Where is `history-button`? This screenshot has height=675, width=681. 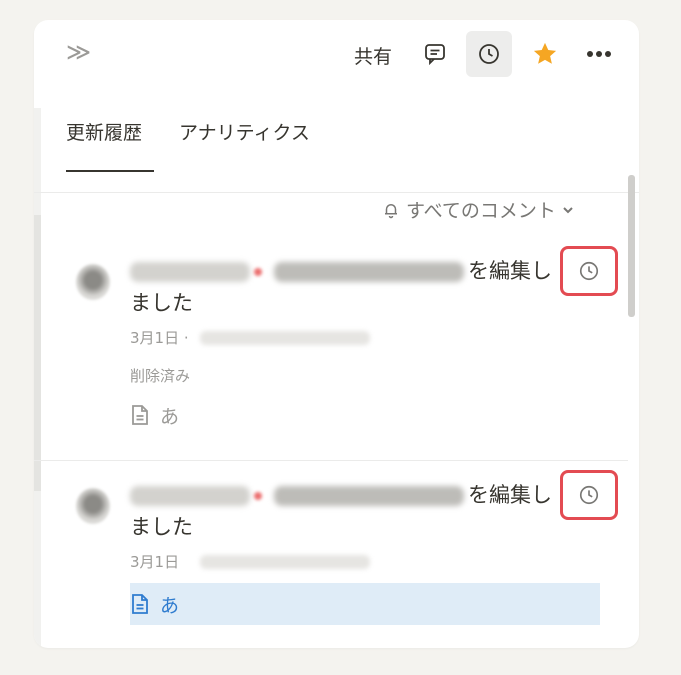 history-button is located at coordinates (489, 54).